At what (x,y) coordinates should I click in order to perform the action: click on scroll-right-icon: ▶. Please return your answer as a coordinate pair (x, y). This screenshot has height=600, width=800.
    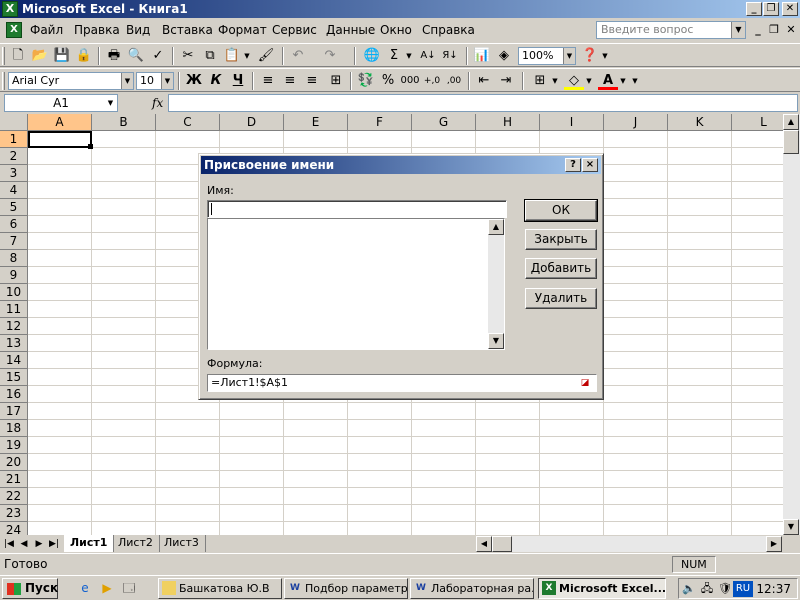
    Looking at the image, I should click on (774, 544).